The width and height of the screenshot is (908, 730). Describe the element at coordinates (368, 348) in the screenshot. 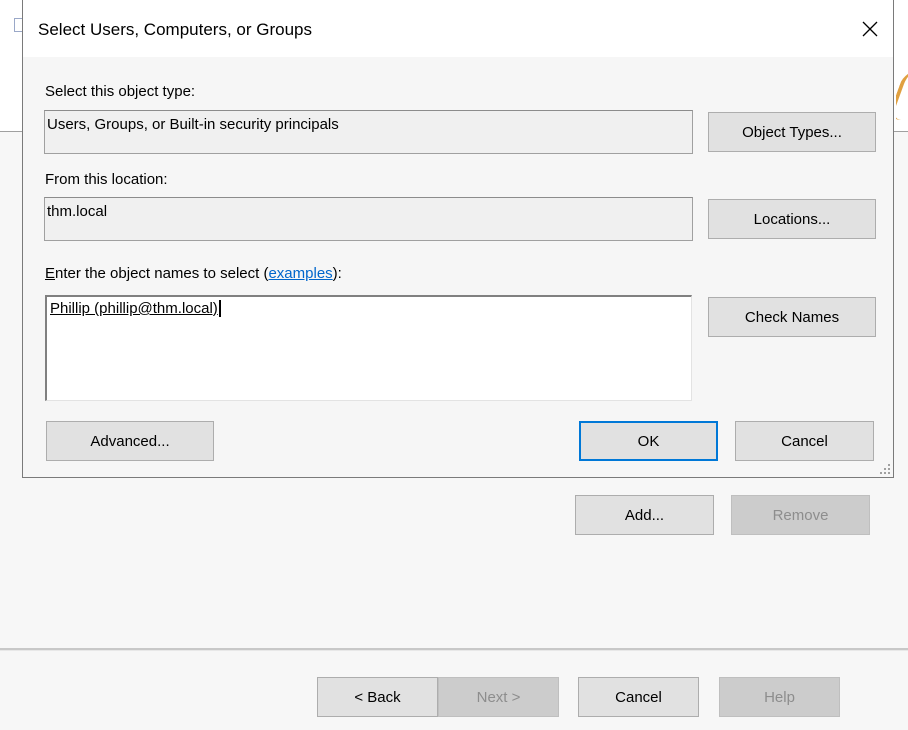

I see `object-names-input: Phillip (phillip@thm.local)` at that location.